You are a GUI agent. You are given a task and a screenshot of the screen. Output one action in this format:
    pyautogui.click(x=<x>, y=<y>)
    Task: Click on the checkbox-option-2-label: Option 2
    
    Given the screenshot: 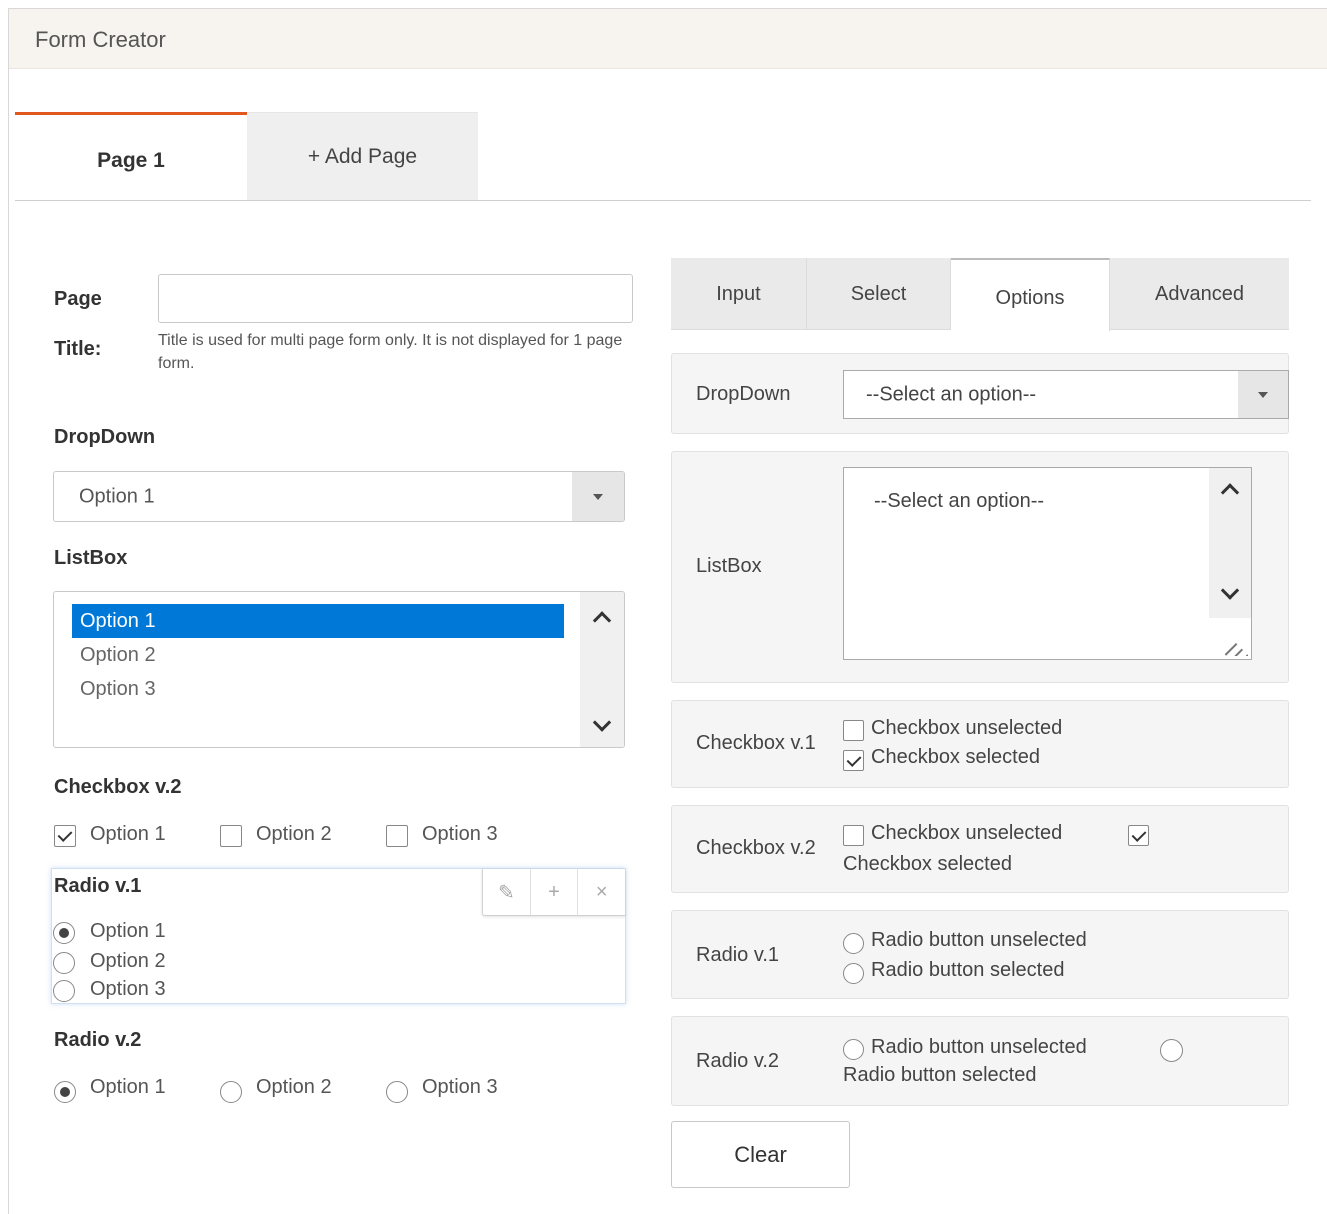 What is the action you would take?
    pyautogui.click(x=294, y=834)
    